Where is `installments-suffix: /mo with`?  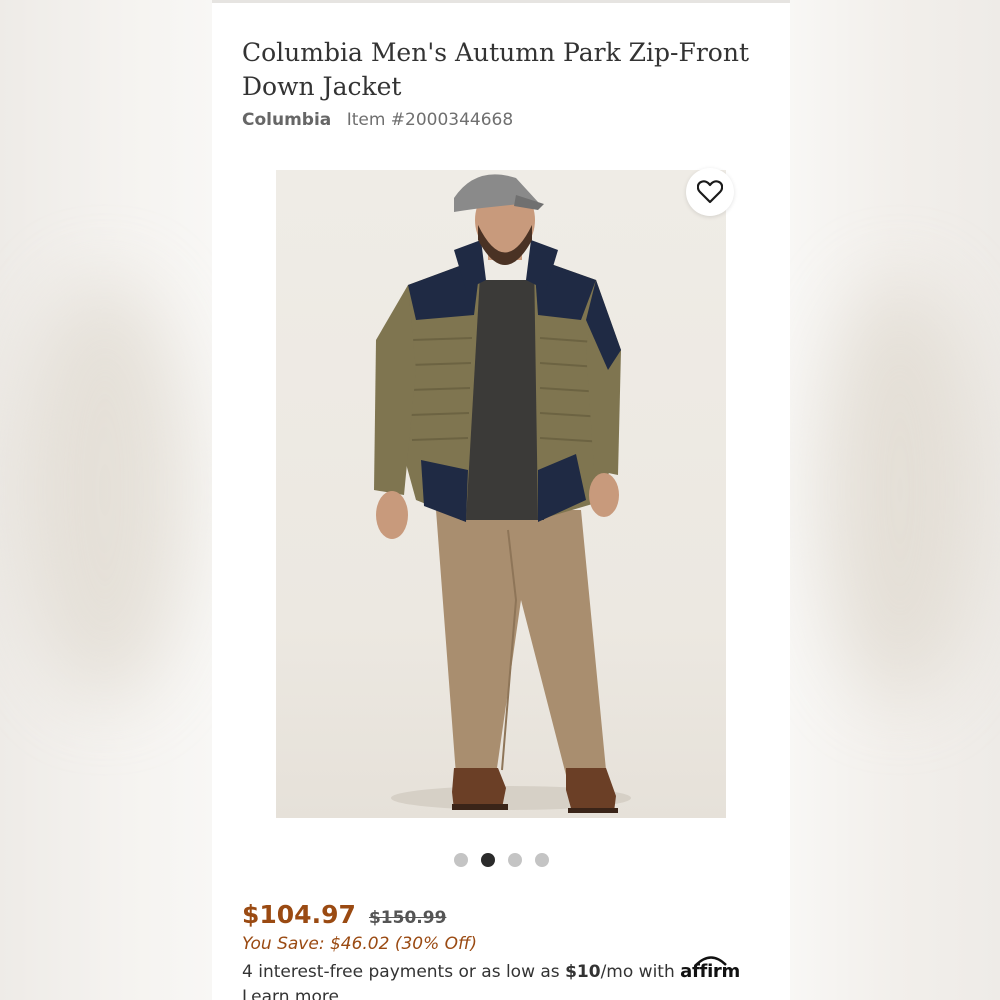 installments-suffix: /mo with is located at coordinates (640, 972).